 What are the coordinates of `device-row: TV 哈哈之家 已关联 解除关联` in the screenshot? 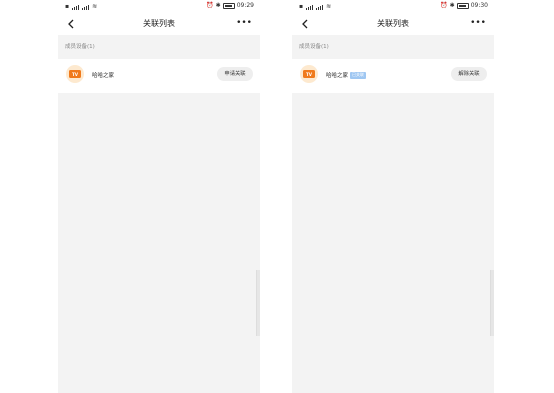 It's located at (393, 76).